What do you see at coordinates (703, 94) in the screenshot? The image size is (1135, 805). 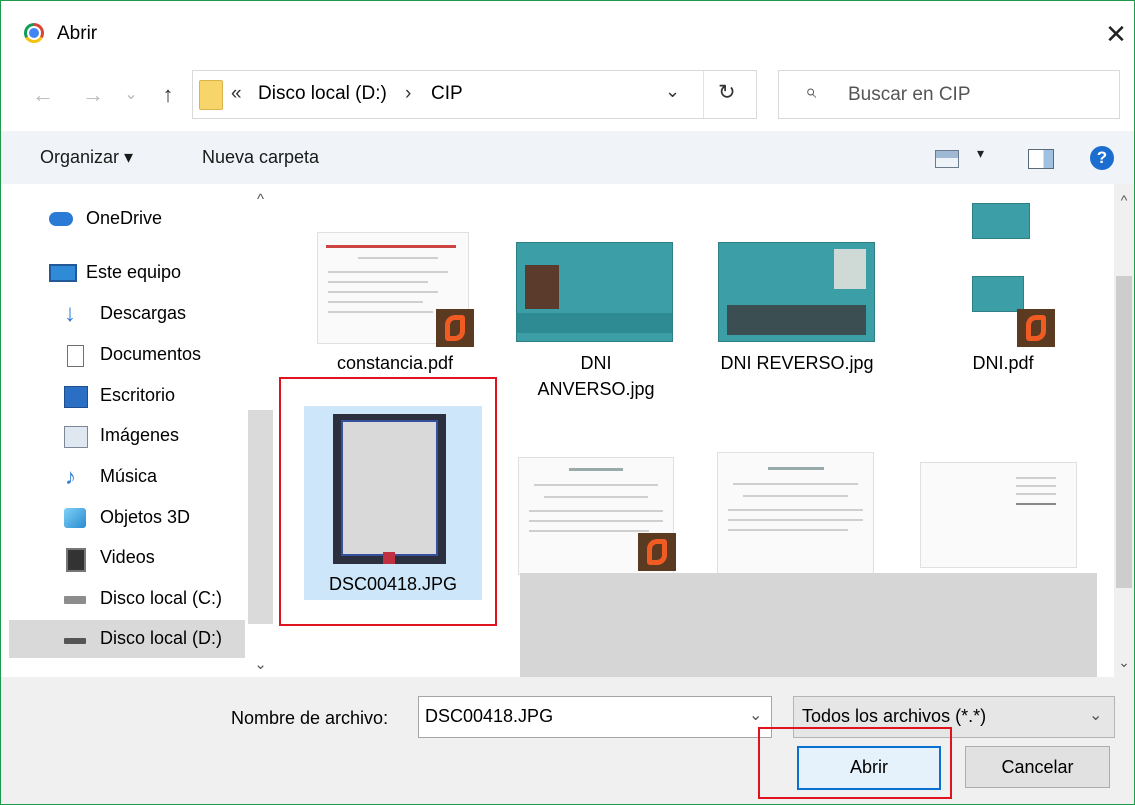 I see `address-divider` at bounding box center [703, 94].